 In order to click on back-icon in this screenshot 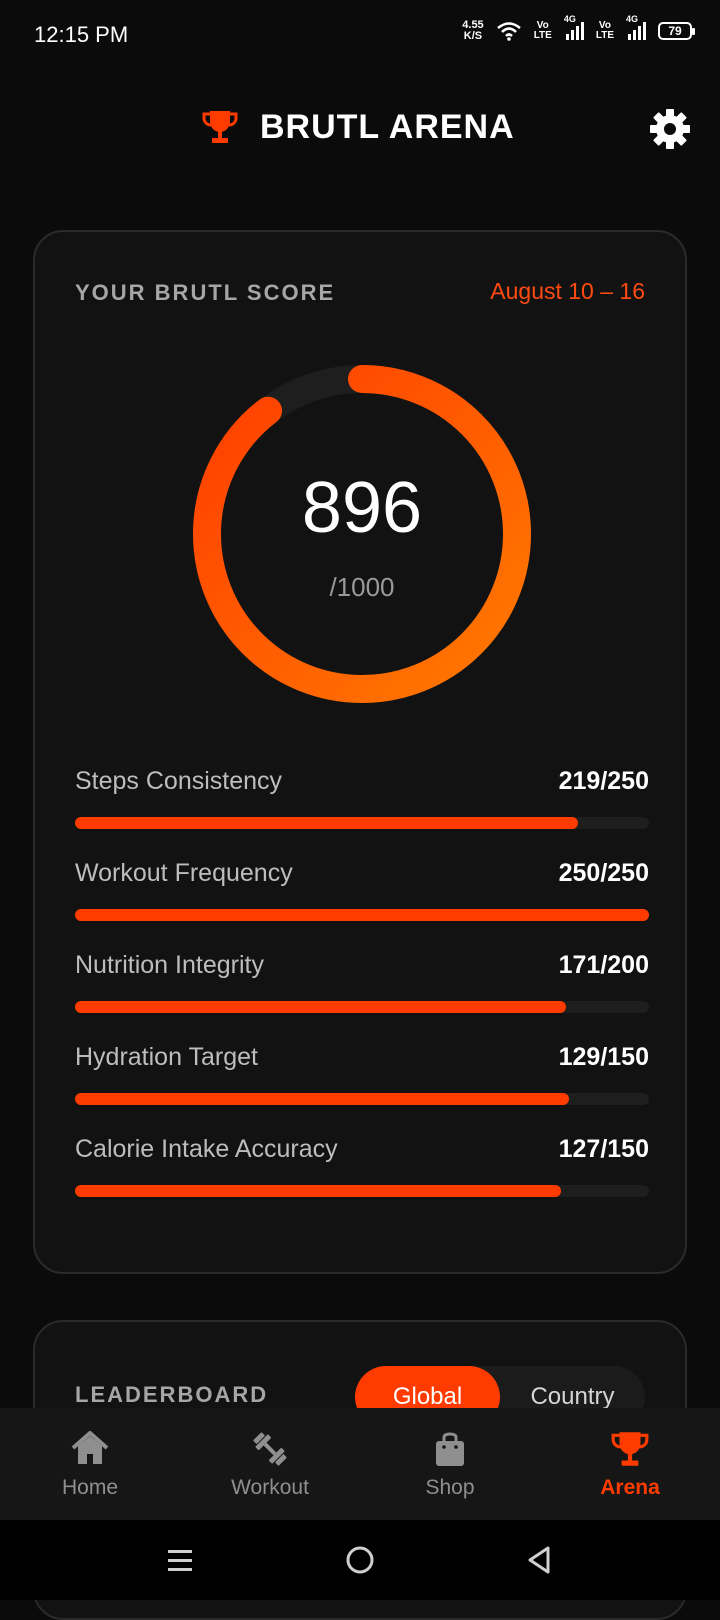, I will do `click(540, 1560)`.